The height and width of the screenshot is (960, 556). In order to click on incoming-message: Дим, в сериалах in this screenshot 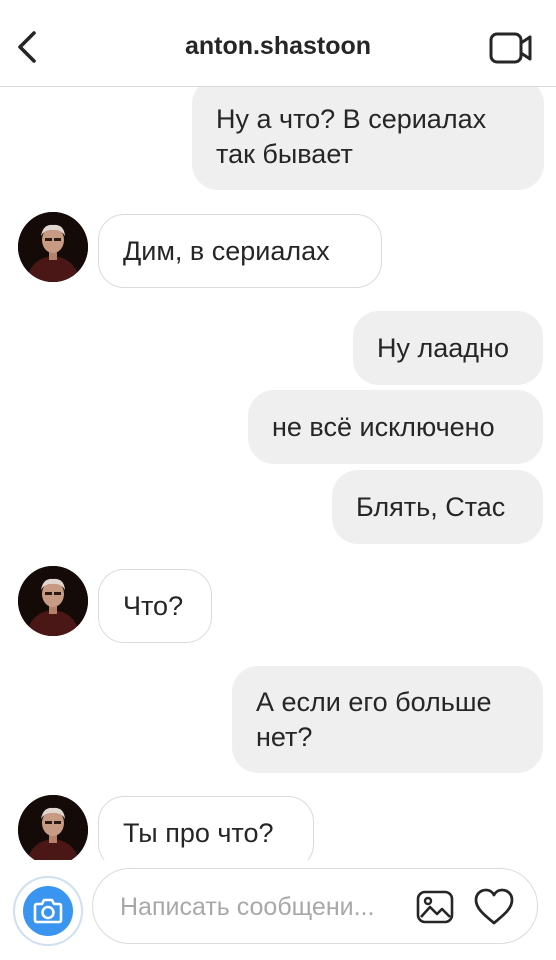, I will do `click(240, 251)`.